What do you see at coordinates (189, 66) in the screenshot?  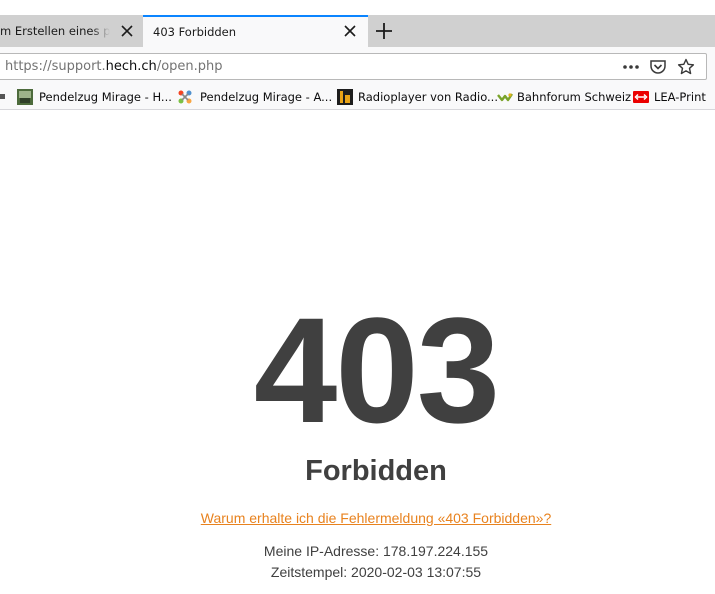 I see `url-path: /open.php` at bounding box center [189, 66].